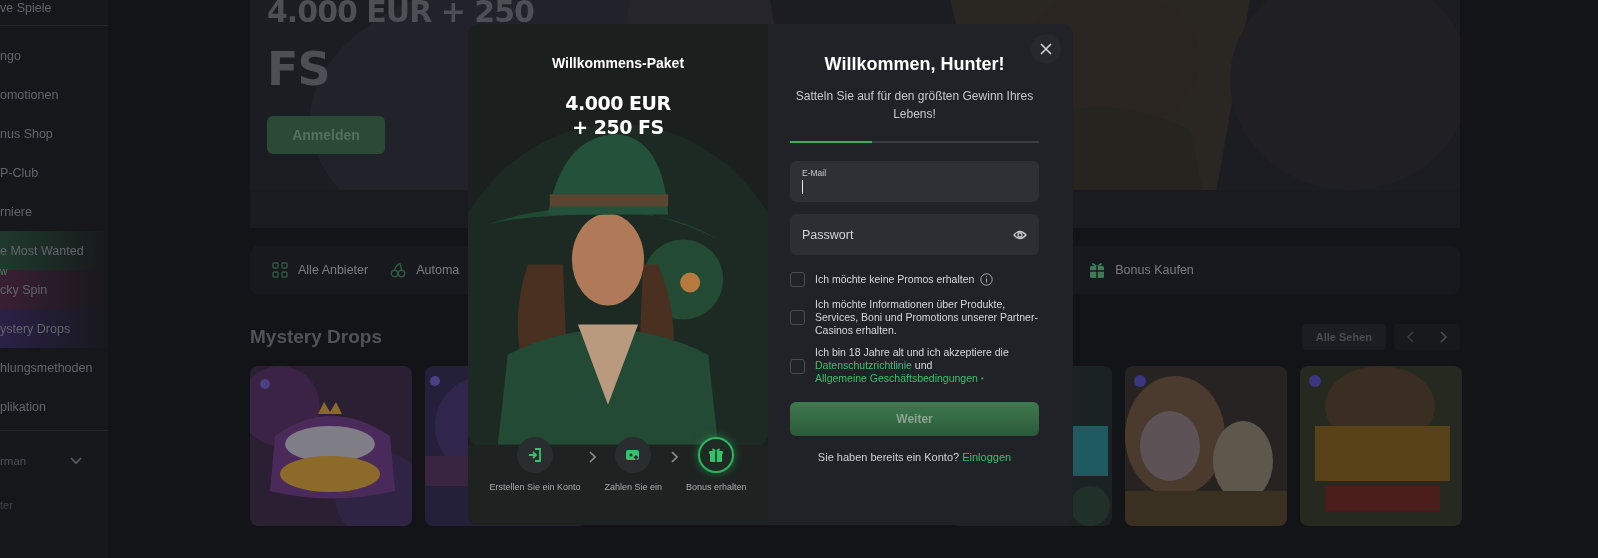  Describe the element at coordinates (716, 487) in the screenshot. I see `step-label: Bonus erhalten` at that location.